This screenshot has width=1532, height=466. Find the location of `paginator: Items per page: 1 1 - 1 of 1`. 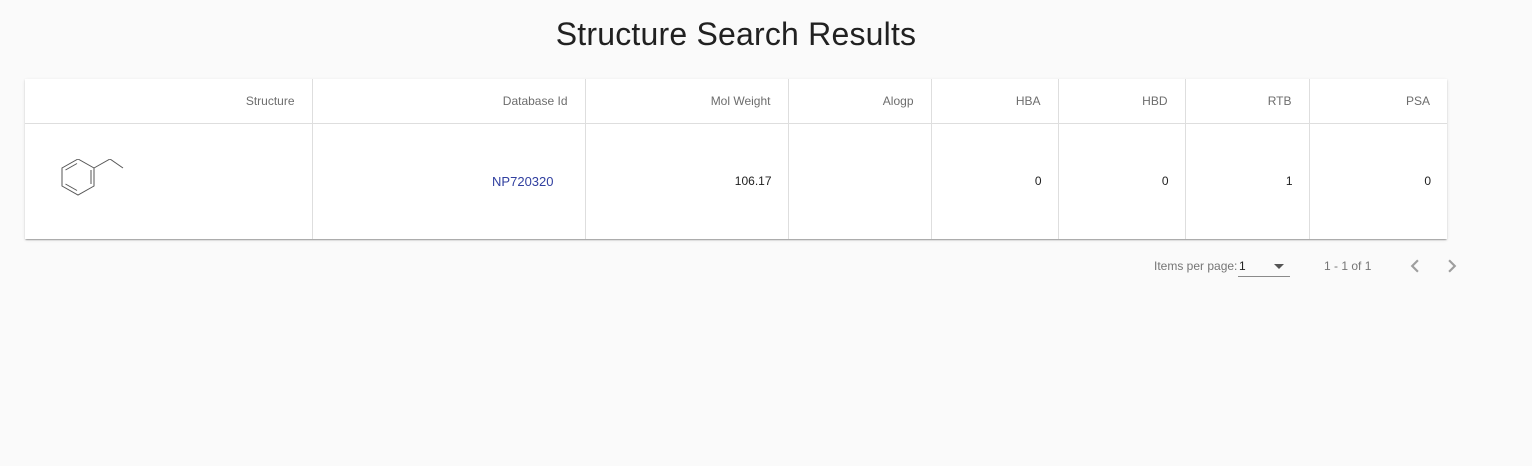

paginator: Items per page: 1 1 - 1 of 1 is located at coordinates (1310, 266).